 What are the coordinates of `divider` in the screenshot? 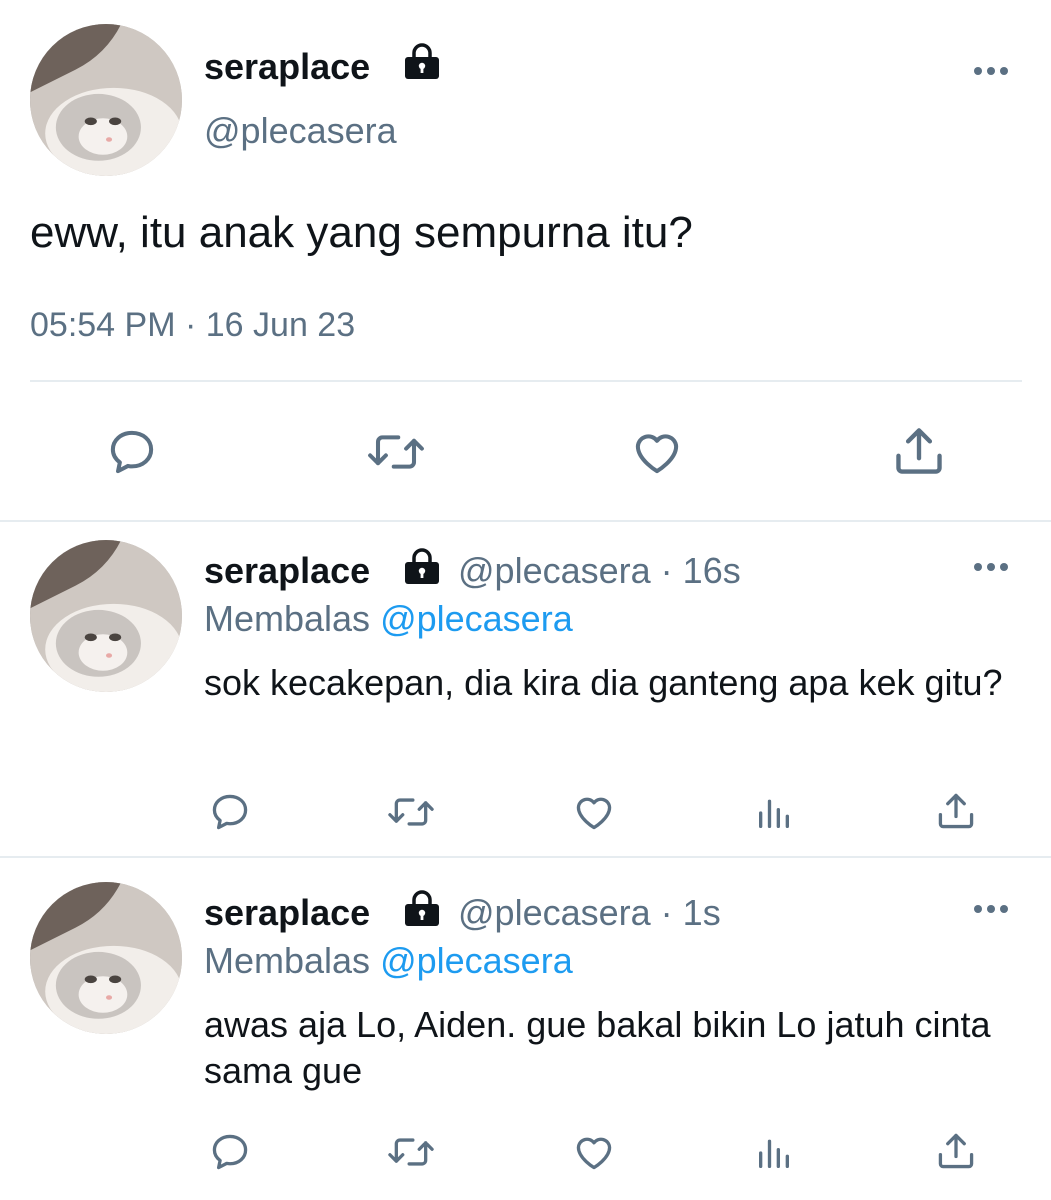 It's located at (526, 381).